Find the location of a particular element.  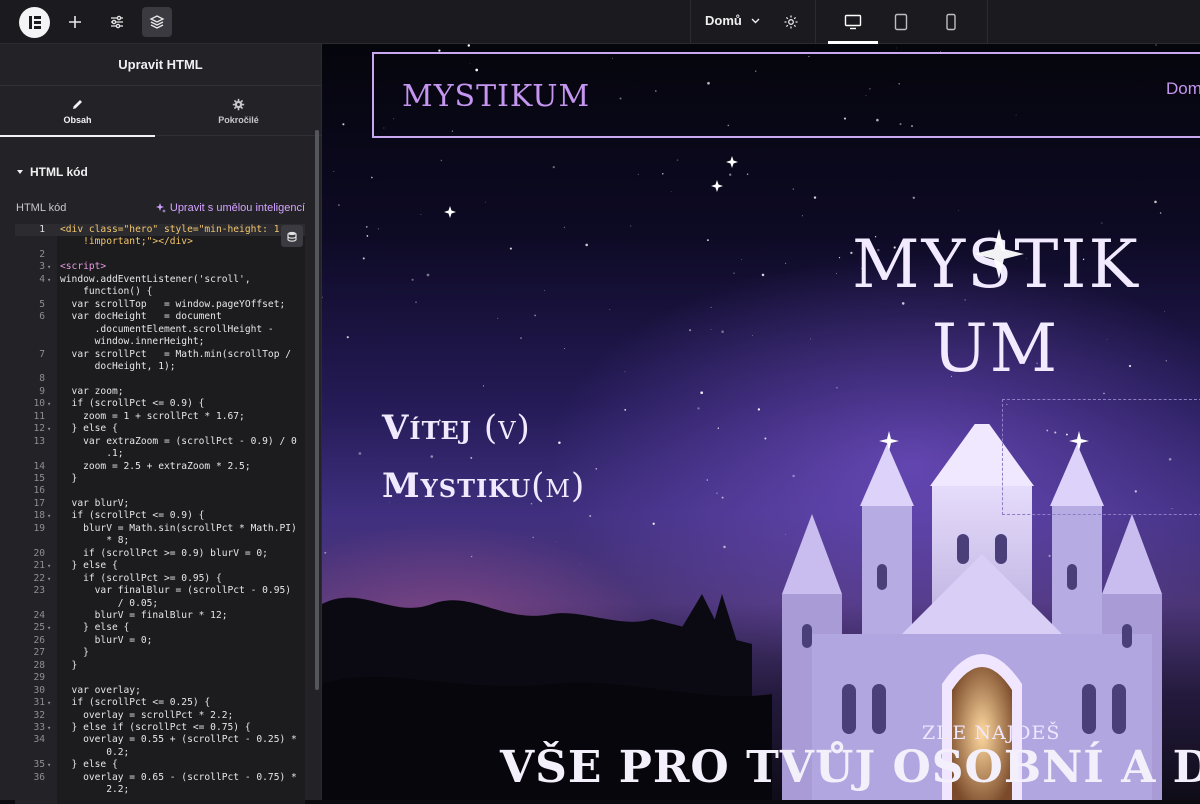

hero-heading-line-2: Mystiku(m) is located at coordinates (483, 486).